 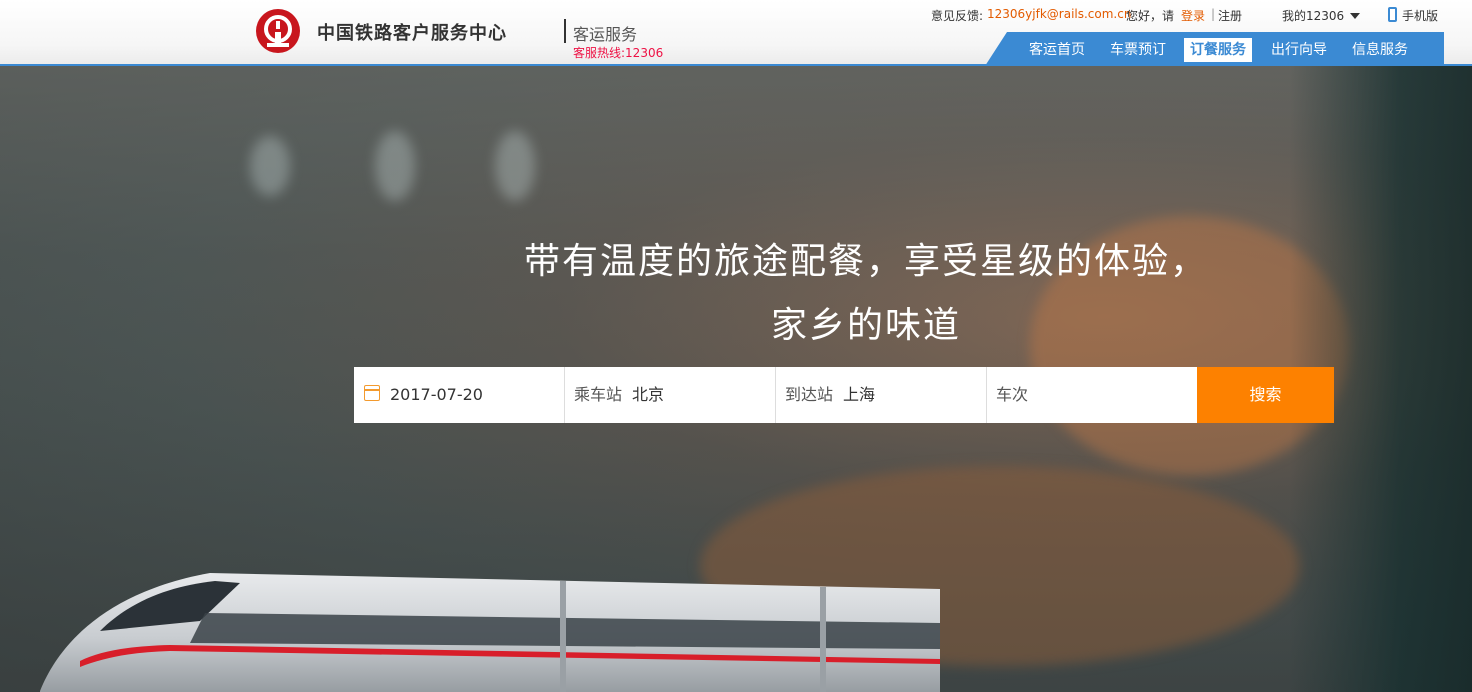 What do you see at coordinates (1230, 15) in the screenshot?
I see `register-link: 注册` at bounding box center [1230, 15].